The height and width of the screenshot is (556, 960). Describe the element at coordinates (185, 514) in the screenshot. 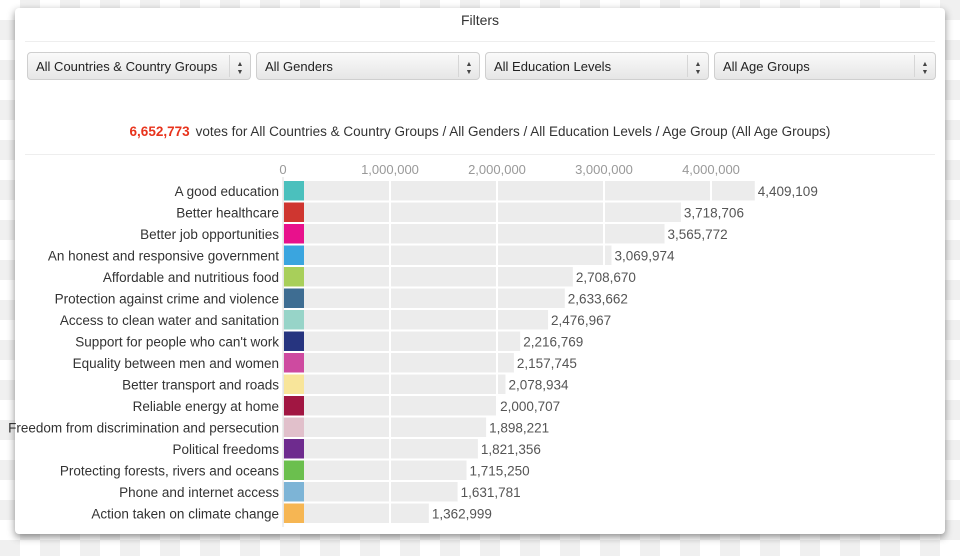

I see `category-label: Action taken on climate change` at that location.